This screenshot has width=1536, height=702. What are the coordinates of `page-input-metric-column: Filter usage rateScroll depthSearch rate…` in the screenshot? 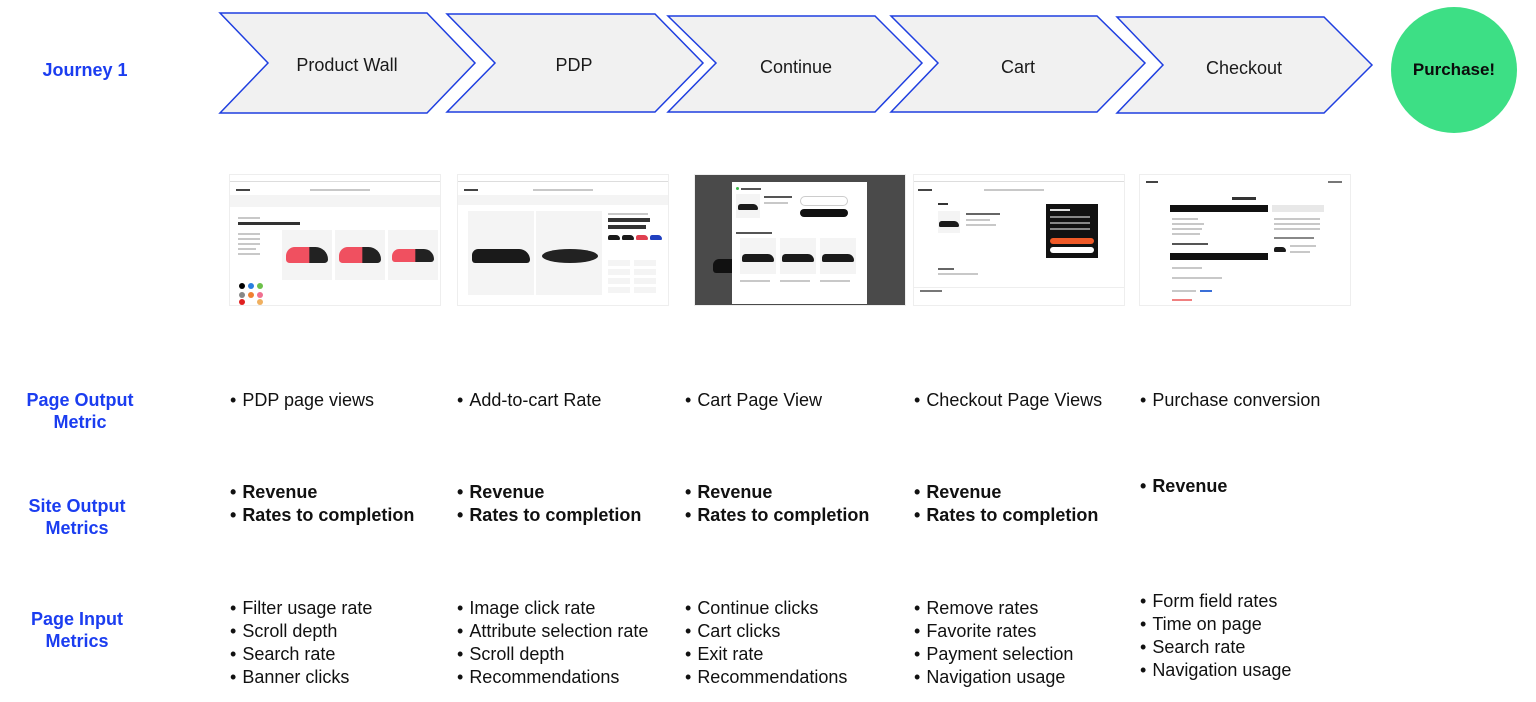 It's located at (301, 643).